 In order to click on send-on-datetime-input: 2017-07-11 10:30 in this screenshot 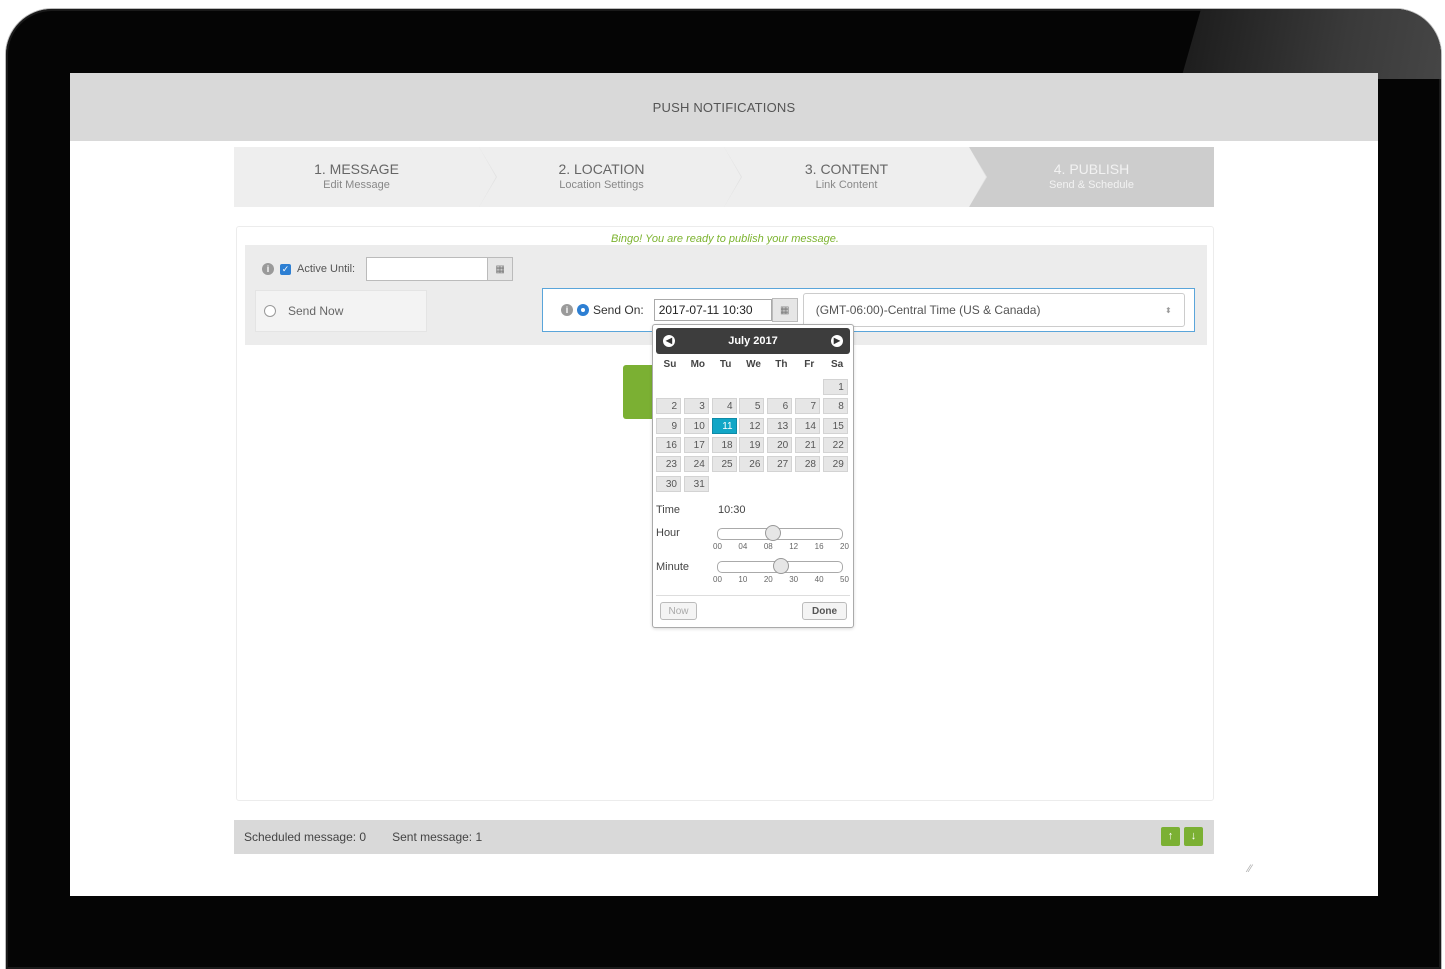, I will do `click(712, 310)`.